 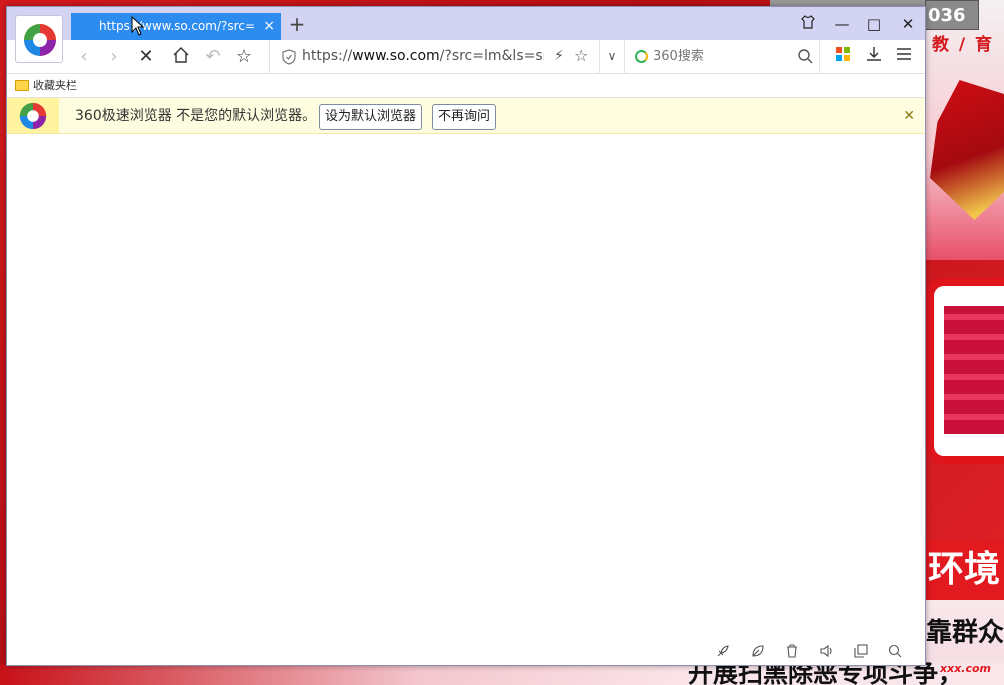 What do you see at coordinates (138, 26) in the screenshot?
I see `mouse-cursor-icon` at bounding box center [138, 26].